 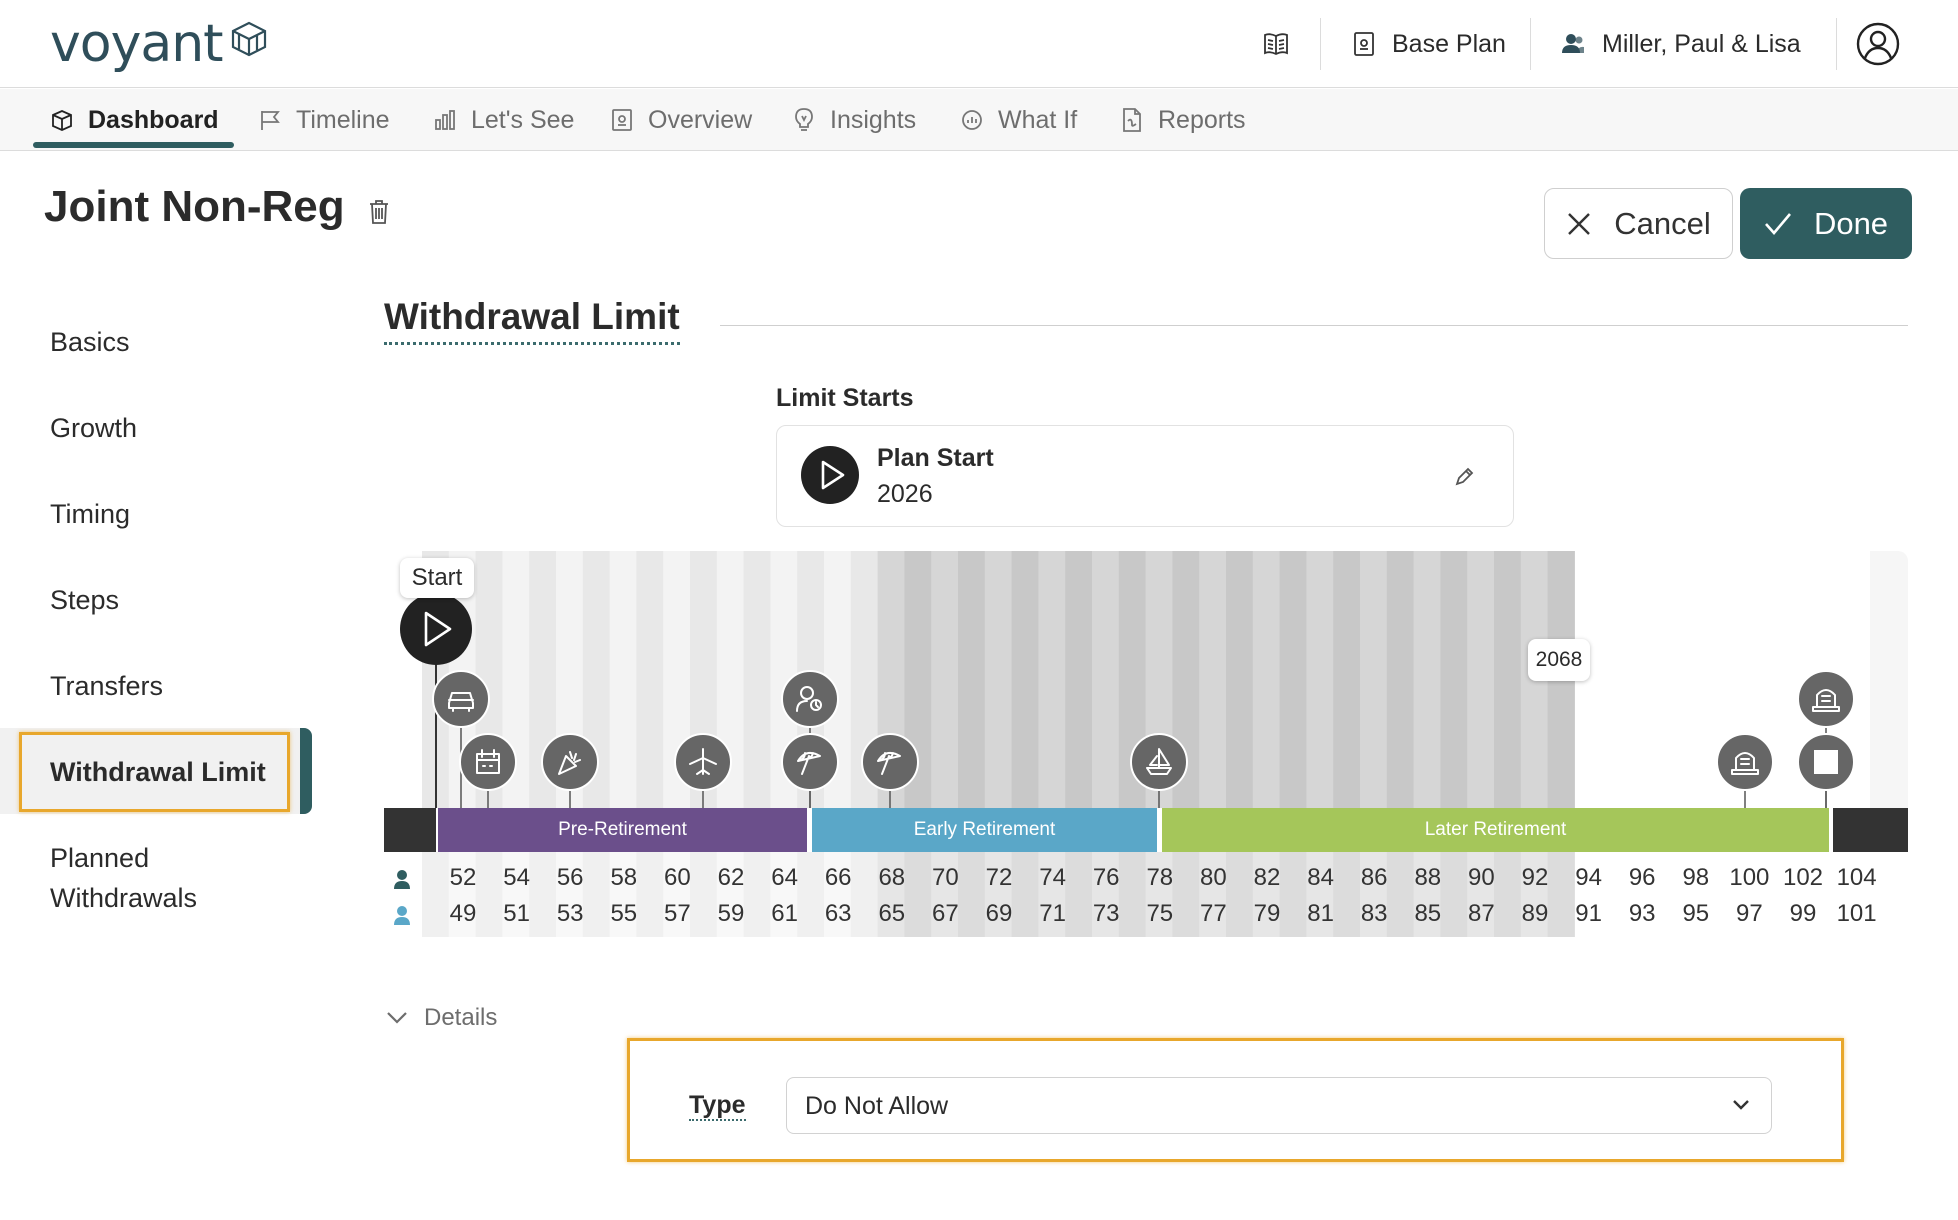 What do you see at coordinates (523, 119) in the screenshot?
I see `tab-label: Let's See` at bounding box center [523, 119].